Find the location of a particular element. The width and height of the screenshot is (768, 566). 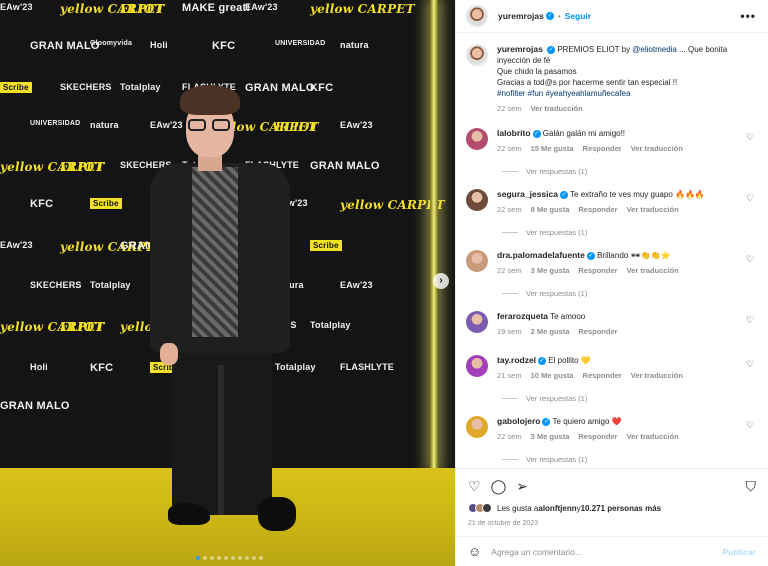

next-photo-button: › is located at coordinates (441, 281).